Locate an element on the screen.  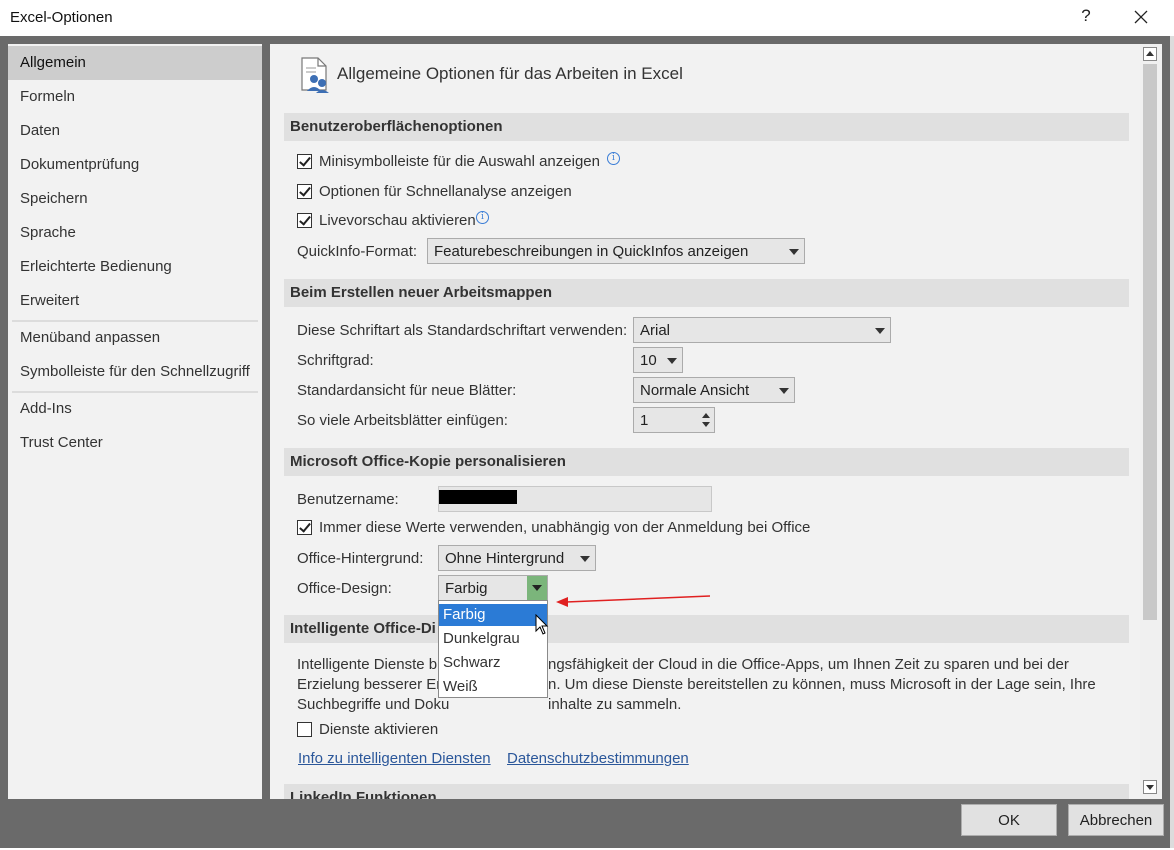
privacy-policy-link: Datenschutzbestimmungen is located at coordinates (598, 758).